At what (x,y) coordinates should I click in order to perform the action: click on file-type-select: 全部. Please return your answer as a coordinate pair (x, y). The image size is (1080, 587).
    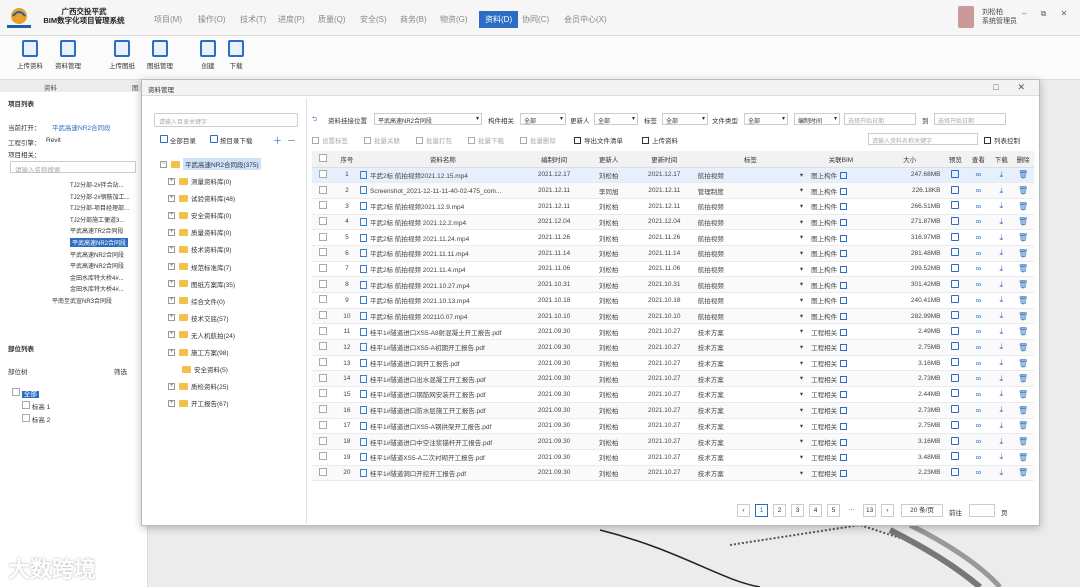
    Looking at the image, I should click on (766, 119).